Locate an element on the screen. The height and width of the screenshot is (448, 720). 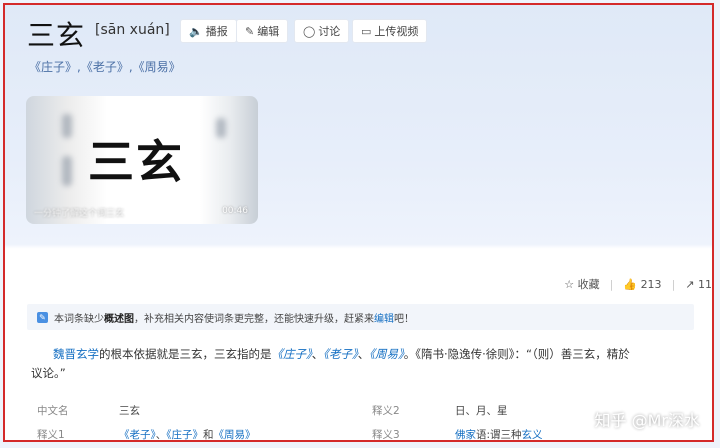
edit-button: ✎ 编辑 is located at coordinates (262, 31).